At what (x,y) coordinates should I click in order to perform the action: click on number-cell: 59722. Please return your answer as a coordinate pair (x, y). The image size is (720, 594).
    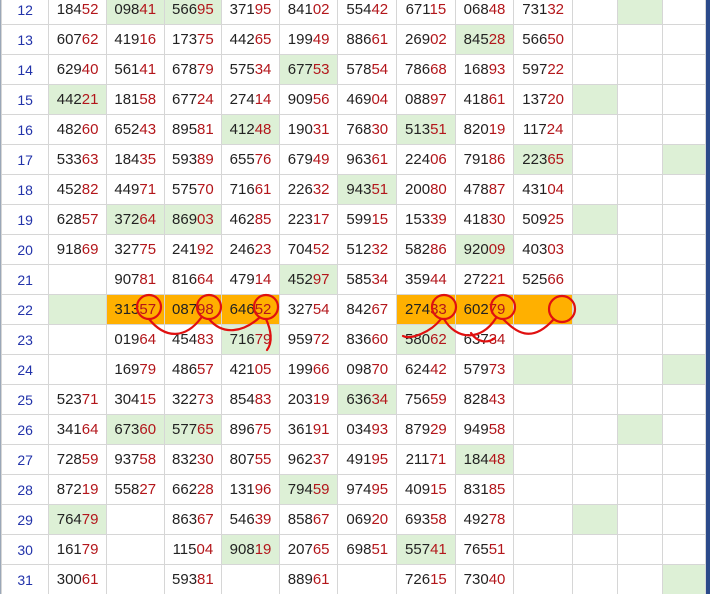
    Looking at the image, I should click on (543, 69).